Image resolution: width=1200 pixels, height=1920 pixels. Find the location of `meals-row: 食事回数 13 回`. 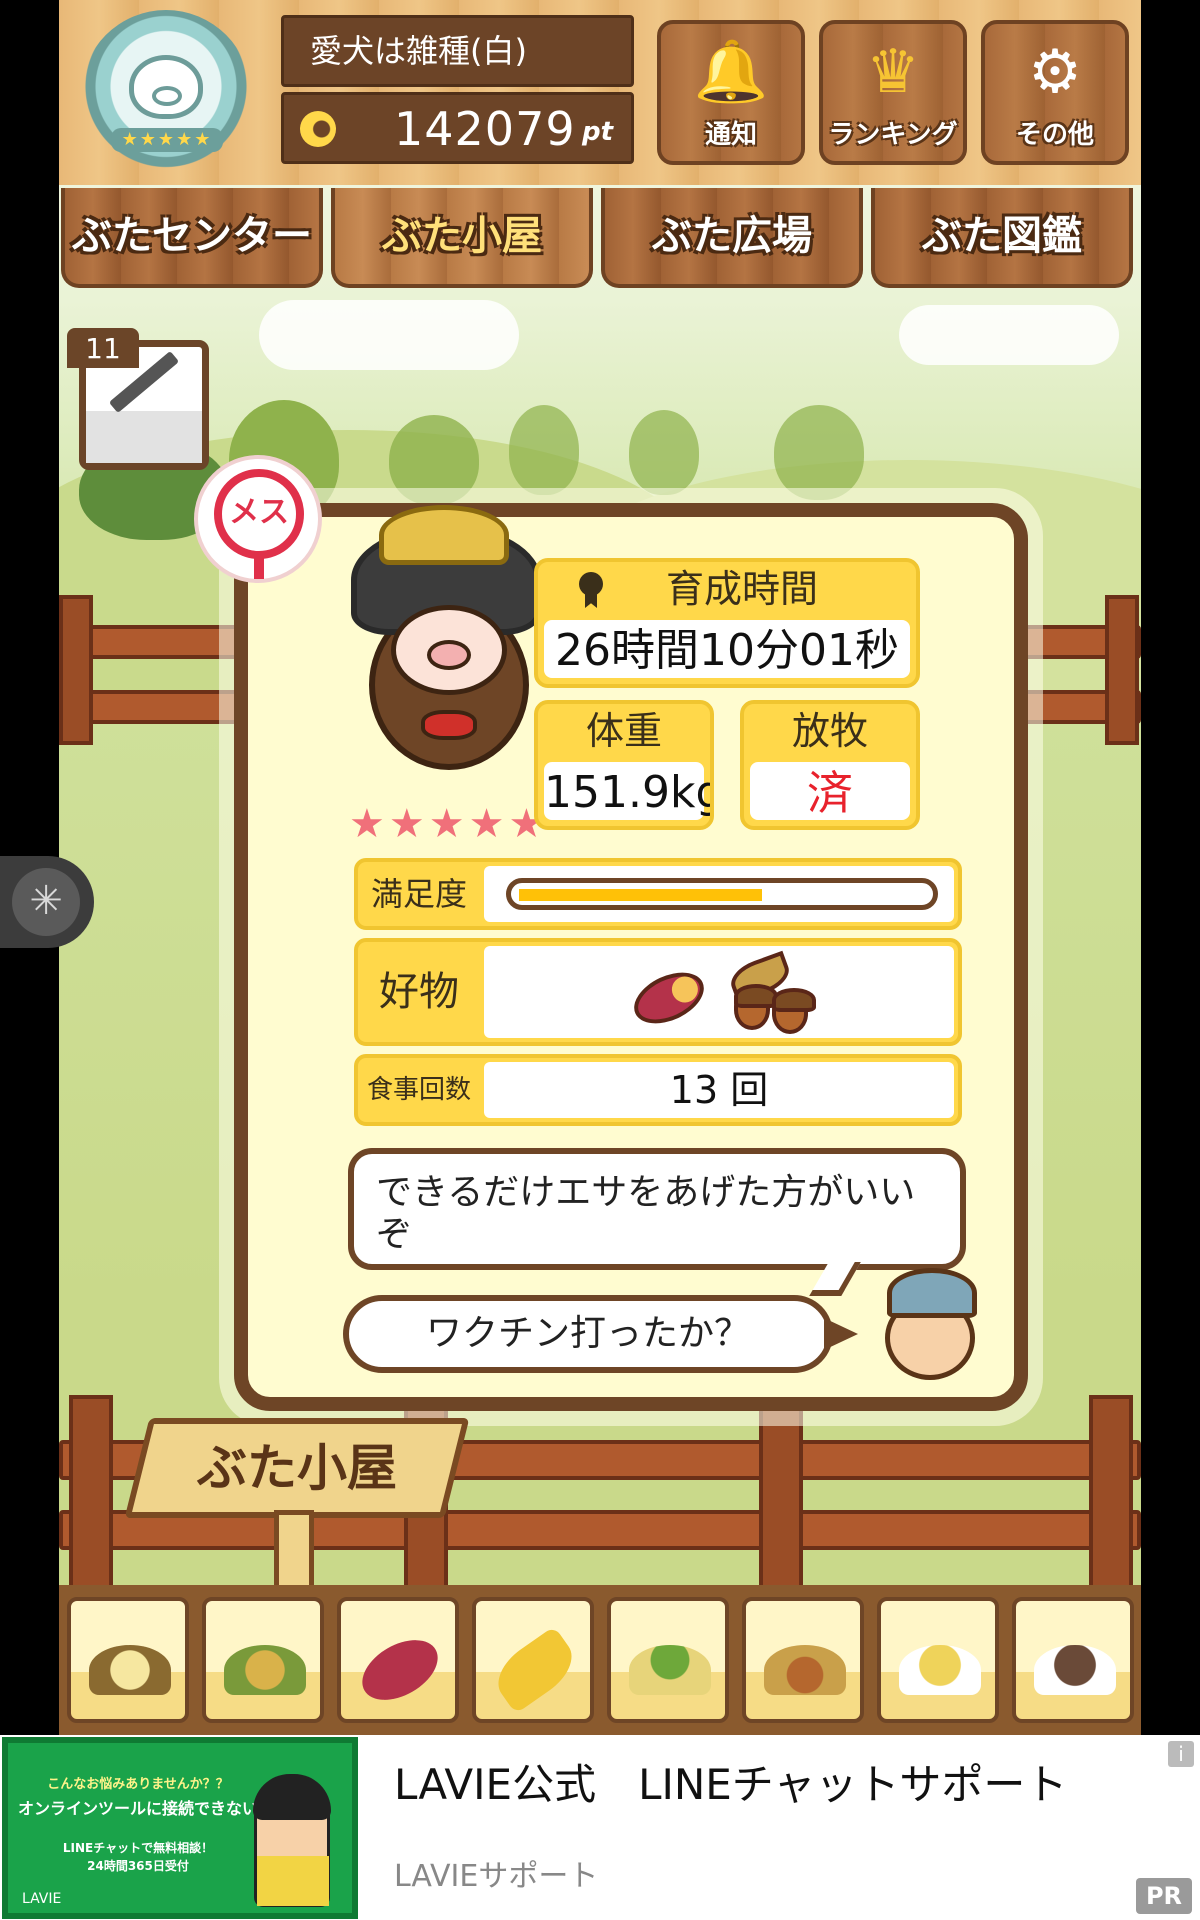

meals-row: 食事回数 13 回 is located at coordinates (658, 1090).